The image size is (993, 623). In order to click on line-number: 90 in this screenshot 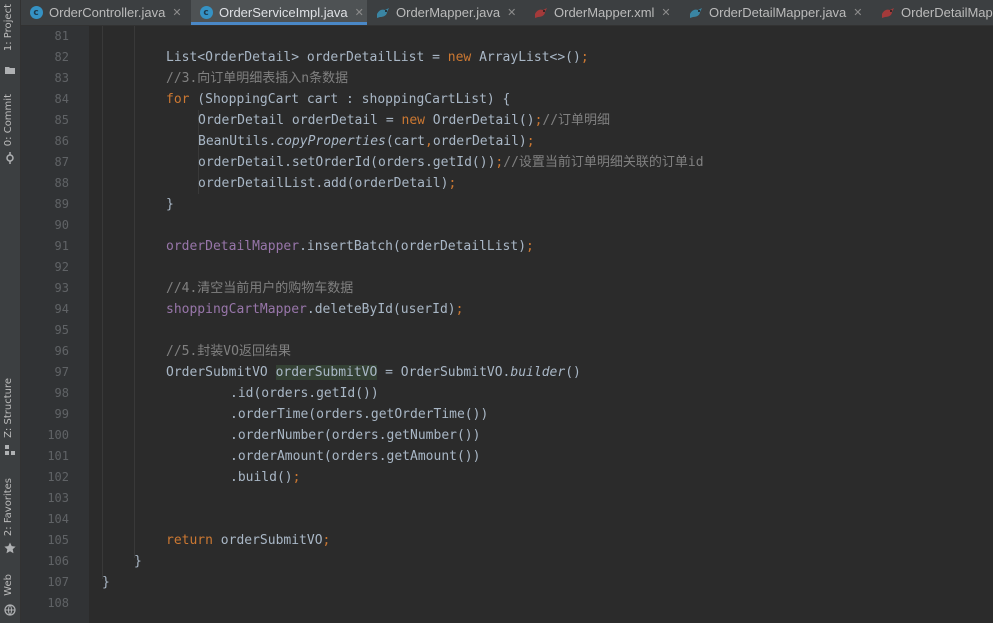, I will do `click(61, 225)`.